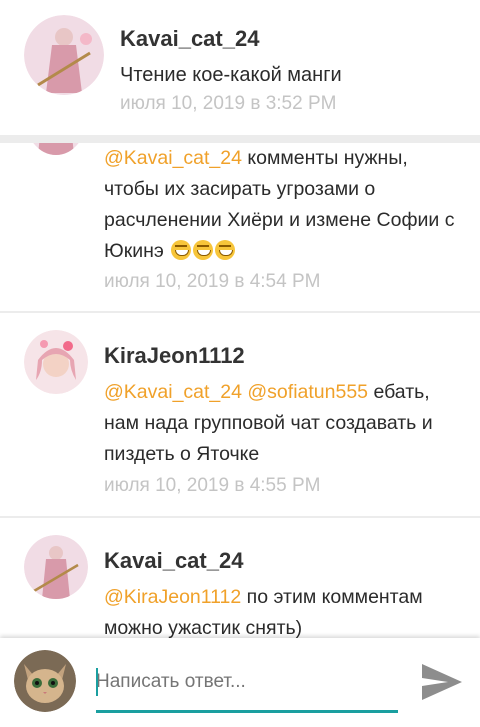 The height and width of the screenshot is (727, 480). I want to click on mention-link: @sofiatun555, so click(307, 392).